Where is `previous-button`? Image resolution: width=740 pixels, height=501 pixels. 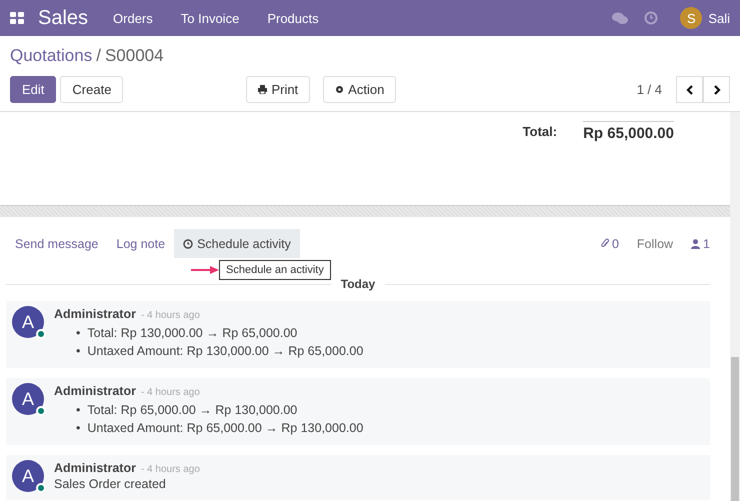
previous-button is located at coordinates (689, 89).